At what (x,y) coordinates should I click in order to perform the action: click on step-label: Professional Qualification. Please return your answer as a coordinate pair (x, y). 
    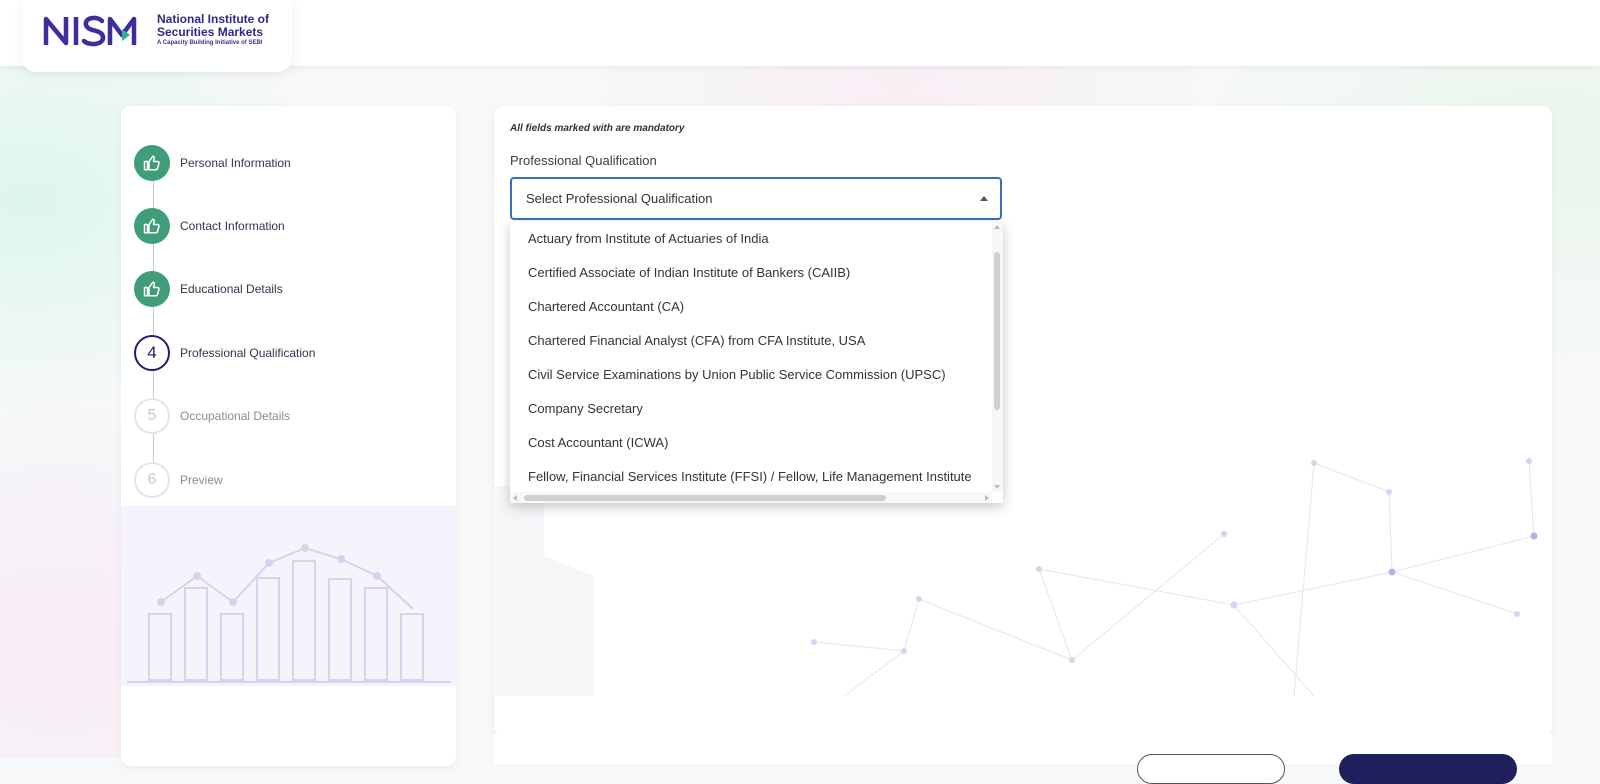
    Looking at the image, I should click on (248, 353).